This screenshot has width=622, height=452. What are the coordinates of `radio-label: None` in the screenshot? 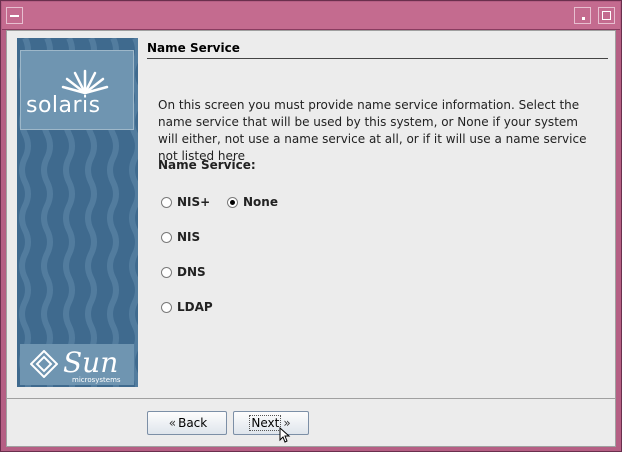 It's located at (260, 202).